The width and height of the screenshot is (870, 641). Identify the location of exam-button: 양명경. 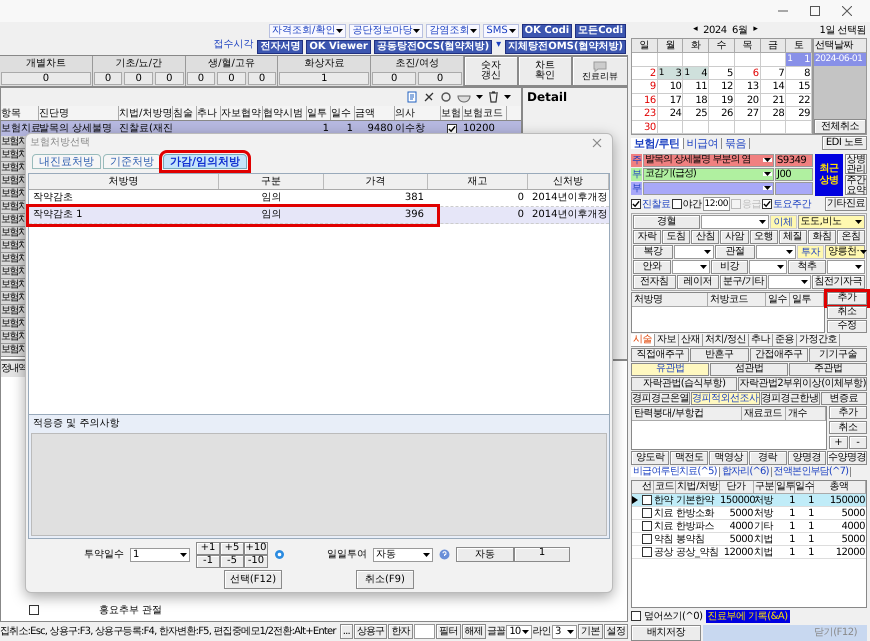
(807, 458).